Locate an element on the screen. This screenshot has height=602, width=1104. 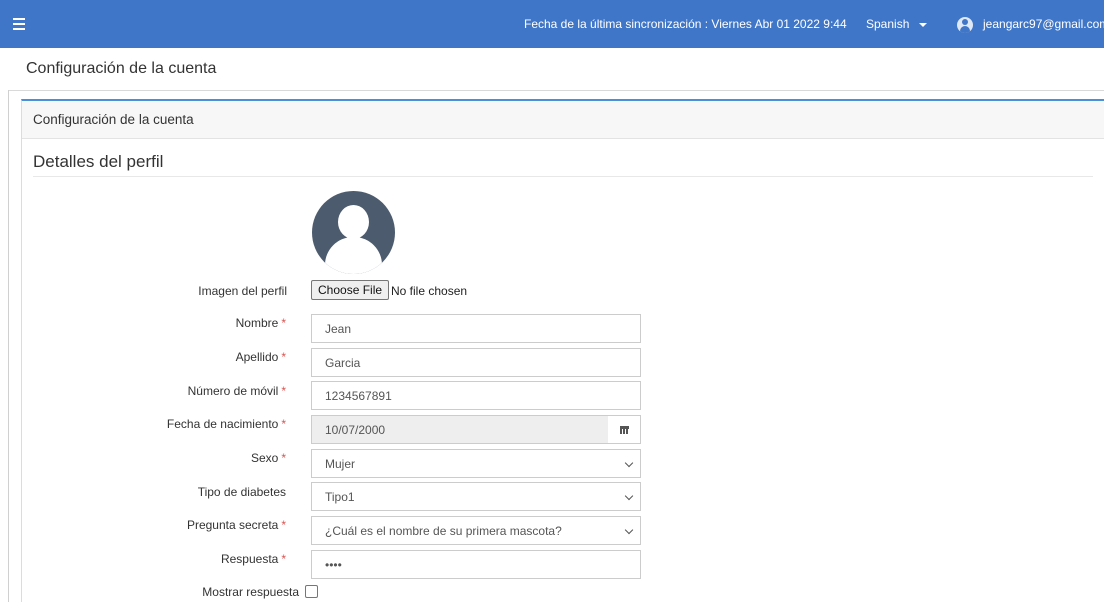
apellido-input: Garcia is located at coordinates (476, 362).